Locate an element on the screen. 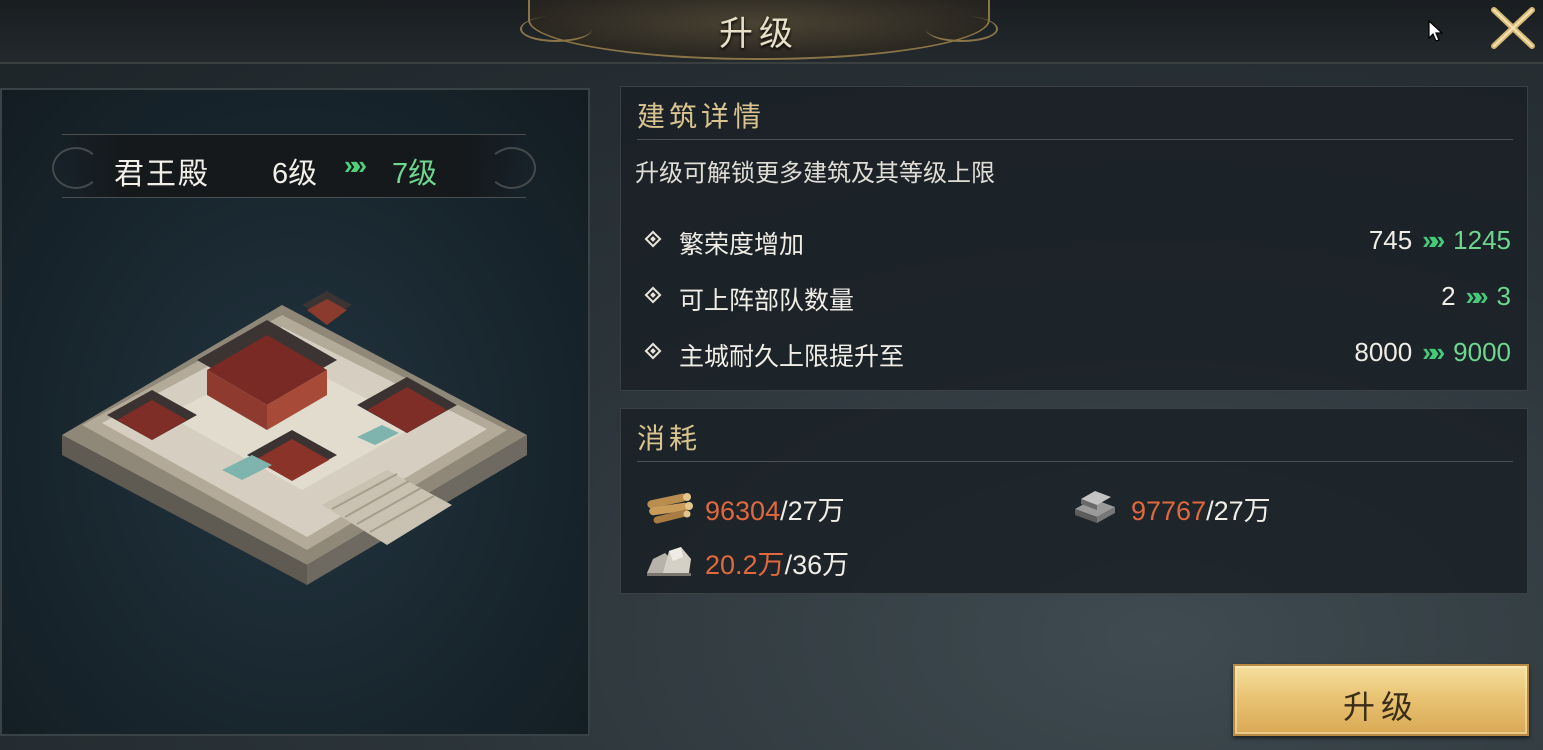  upgrade-button: 升级 is located at coordinates (1381, 700).